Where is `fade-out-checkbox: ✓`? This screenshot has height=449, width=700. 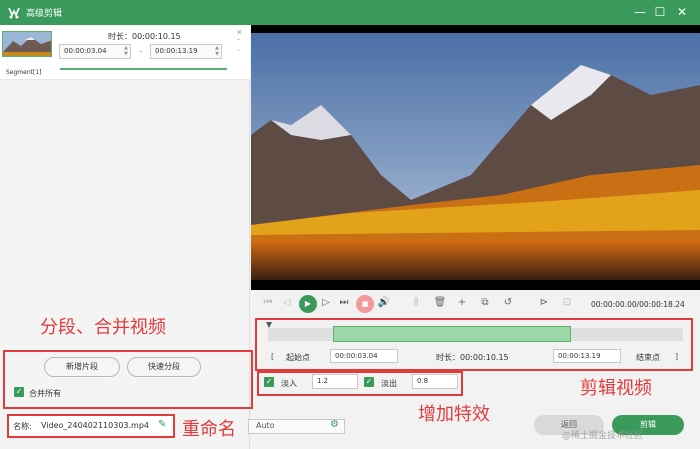 fade-out-checkbox: ✓ is located at coordinates (369, 382).